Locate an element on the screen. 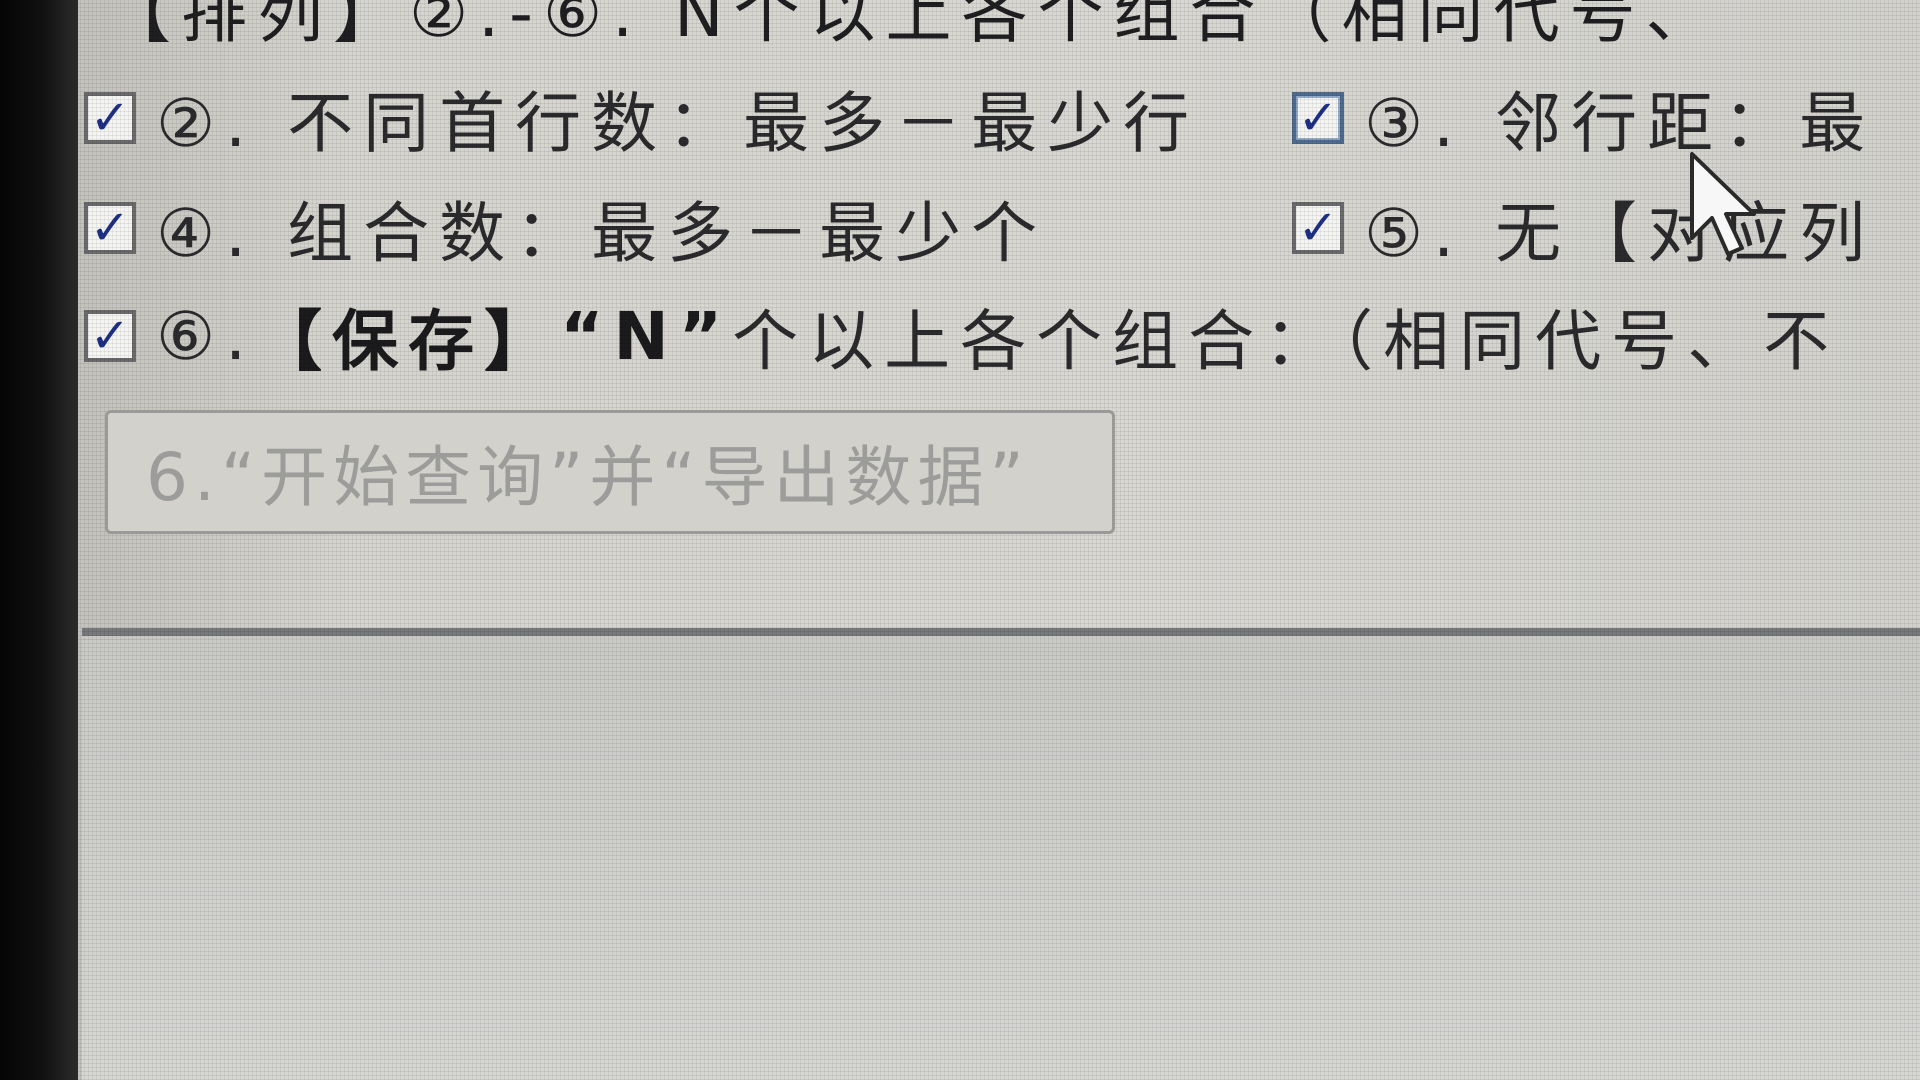 This screenshot has width=1920, height=1080. monitor-bezel is located at coordinates (39, 540).